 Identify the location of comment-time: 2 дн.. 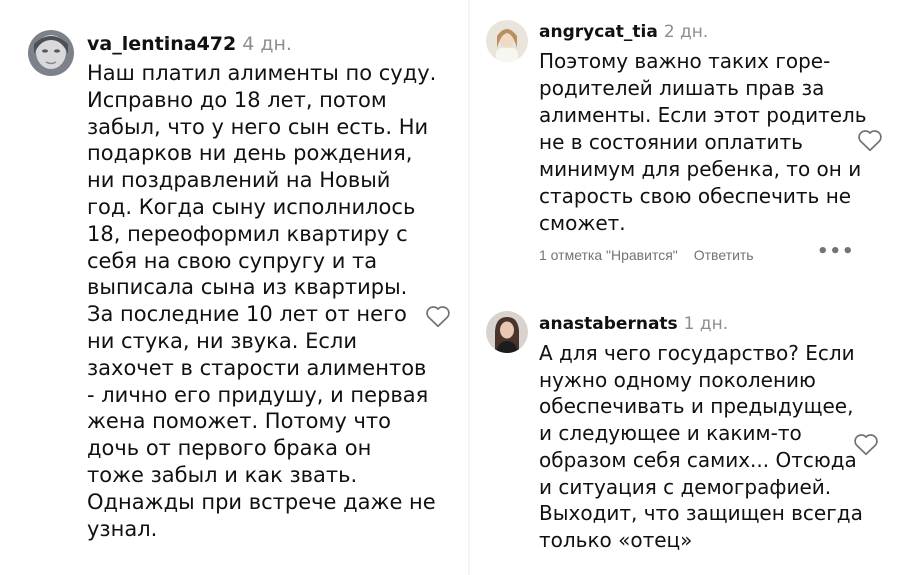
(686, 32).